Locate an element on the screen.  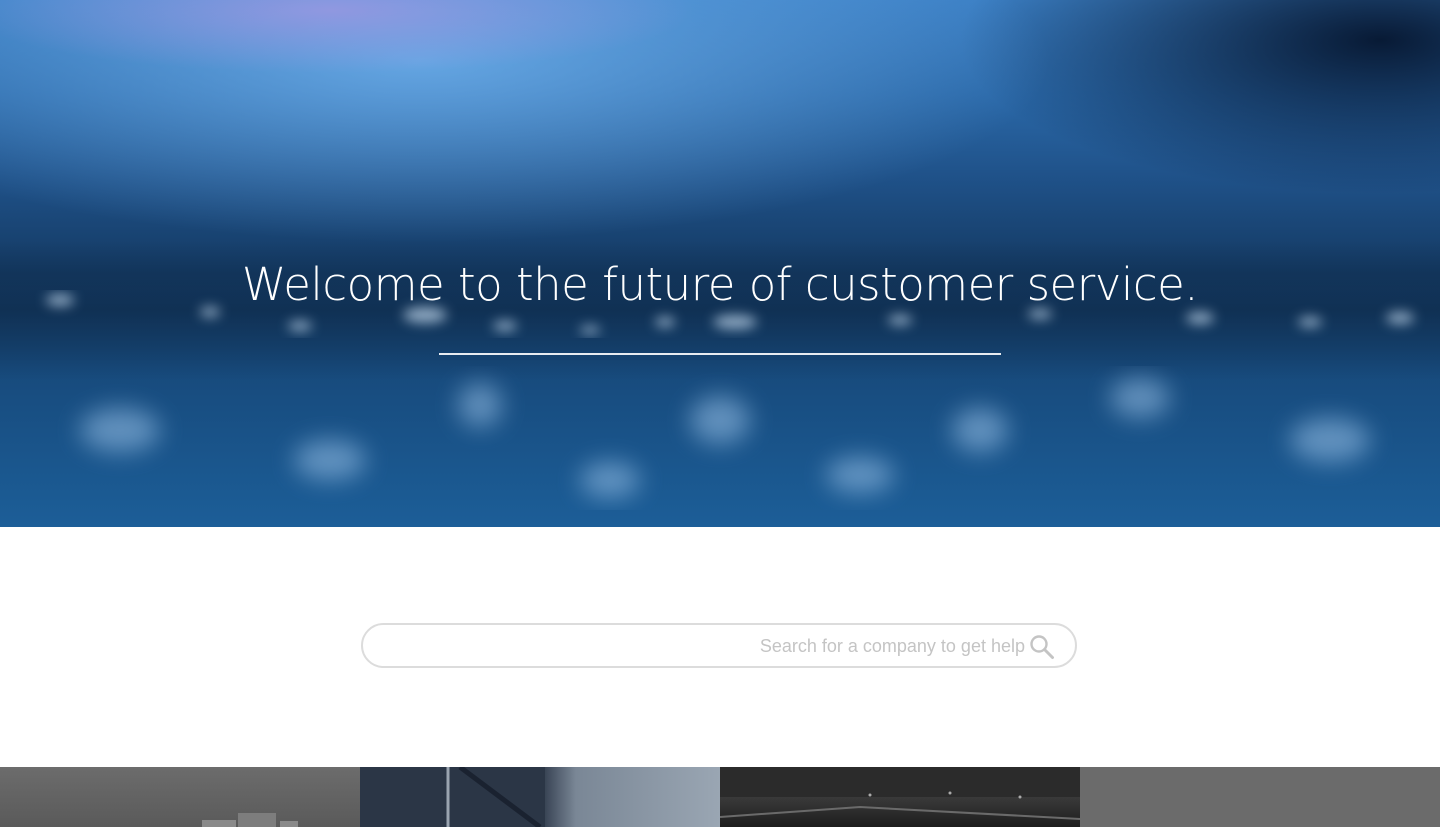
ceiling-image is located at coordinates (900, 793).